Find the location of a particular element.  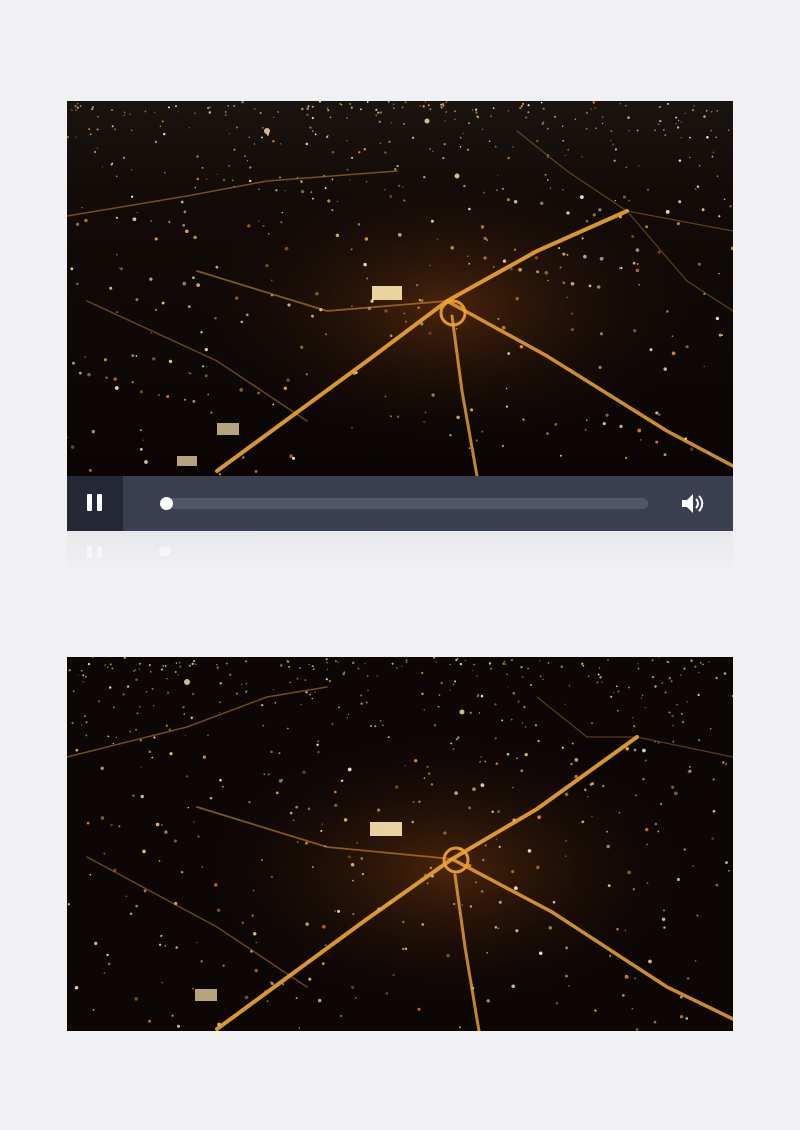

pause-icon is located at coordinates (89, 502).